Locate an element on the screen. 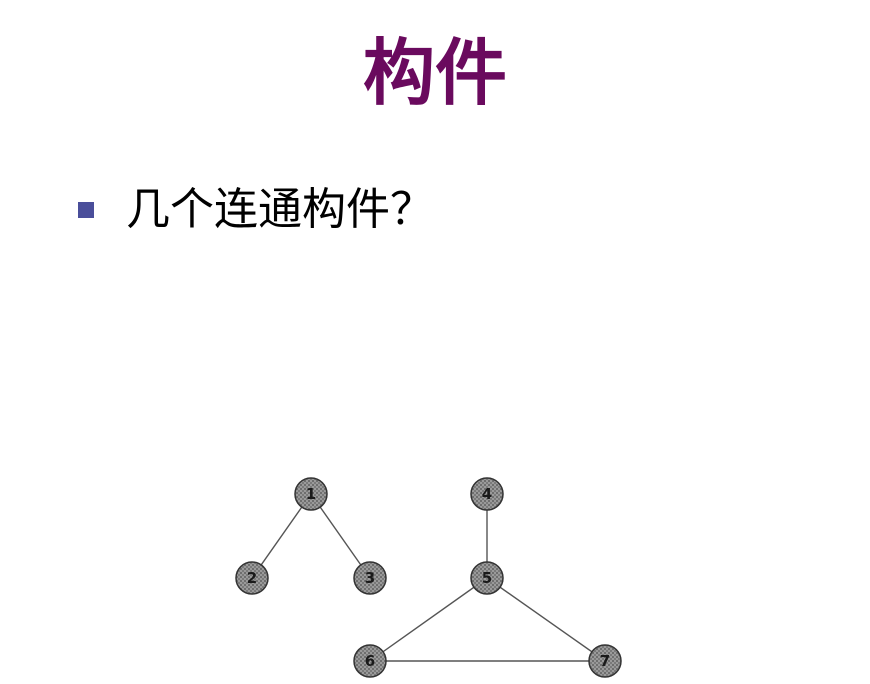 The image size is (870, 684). node-label: 2 is located at coordinates (252, 578).